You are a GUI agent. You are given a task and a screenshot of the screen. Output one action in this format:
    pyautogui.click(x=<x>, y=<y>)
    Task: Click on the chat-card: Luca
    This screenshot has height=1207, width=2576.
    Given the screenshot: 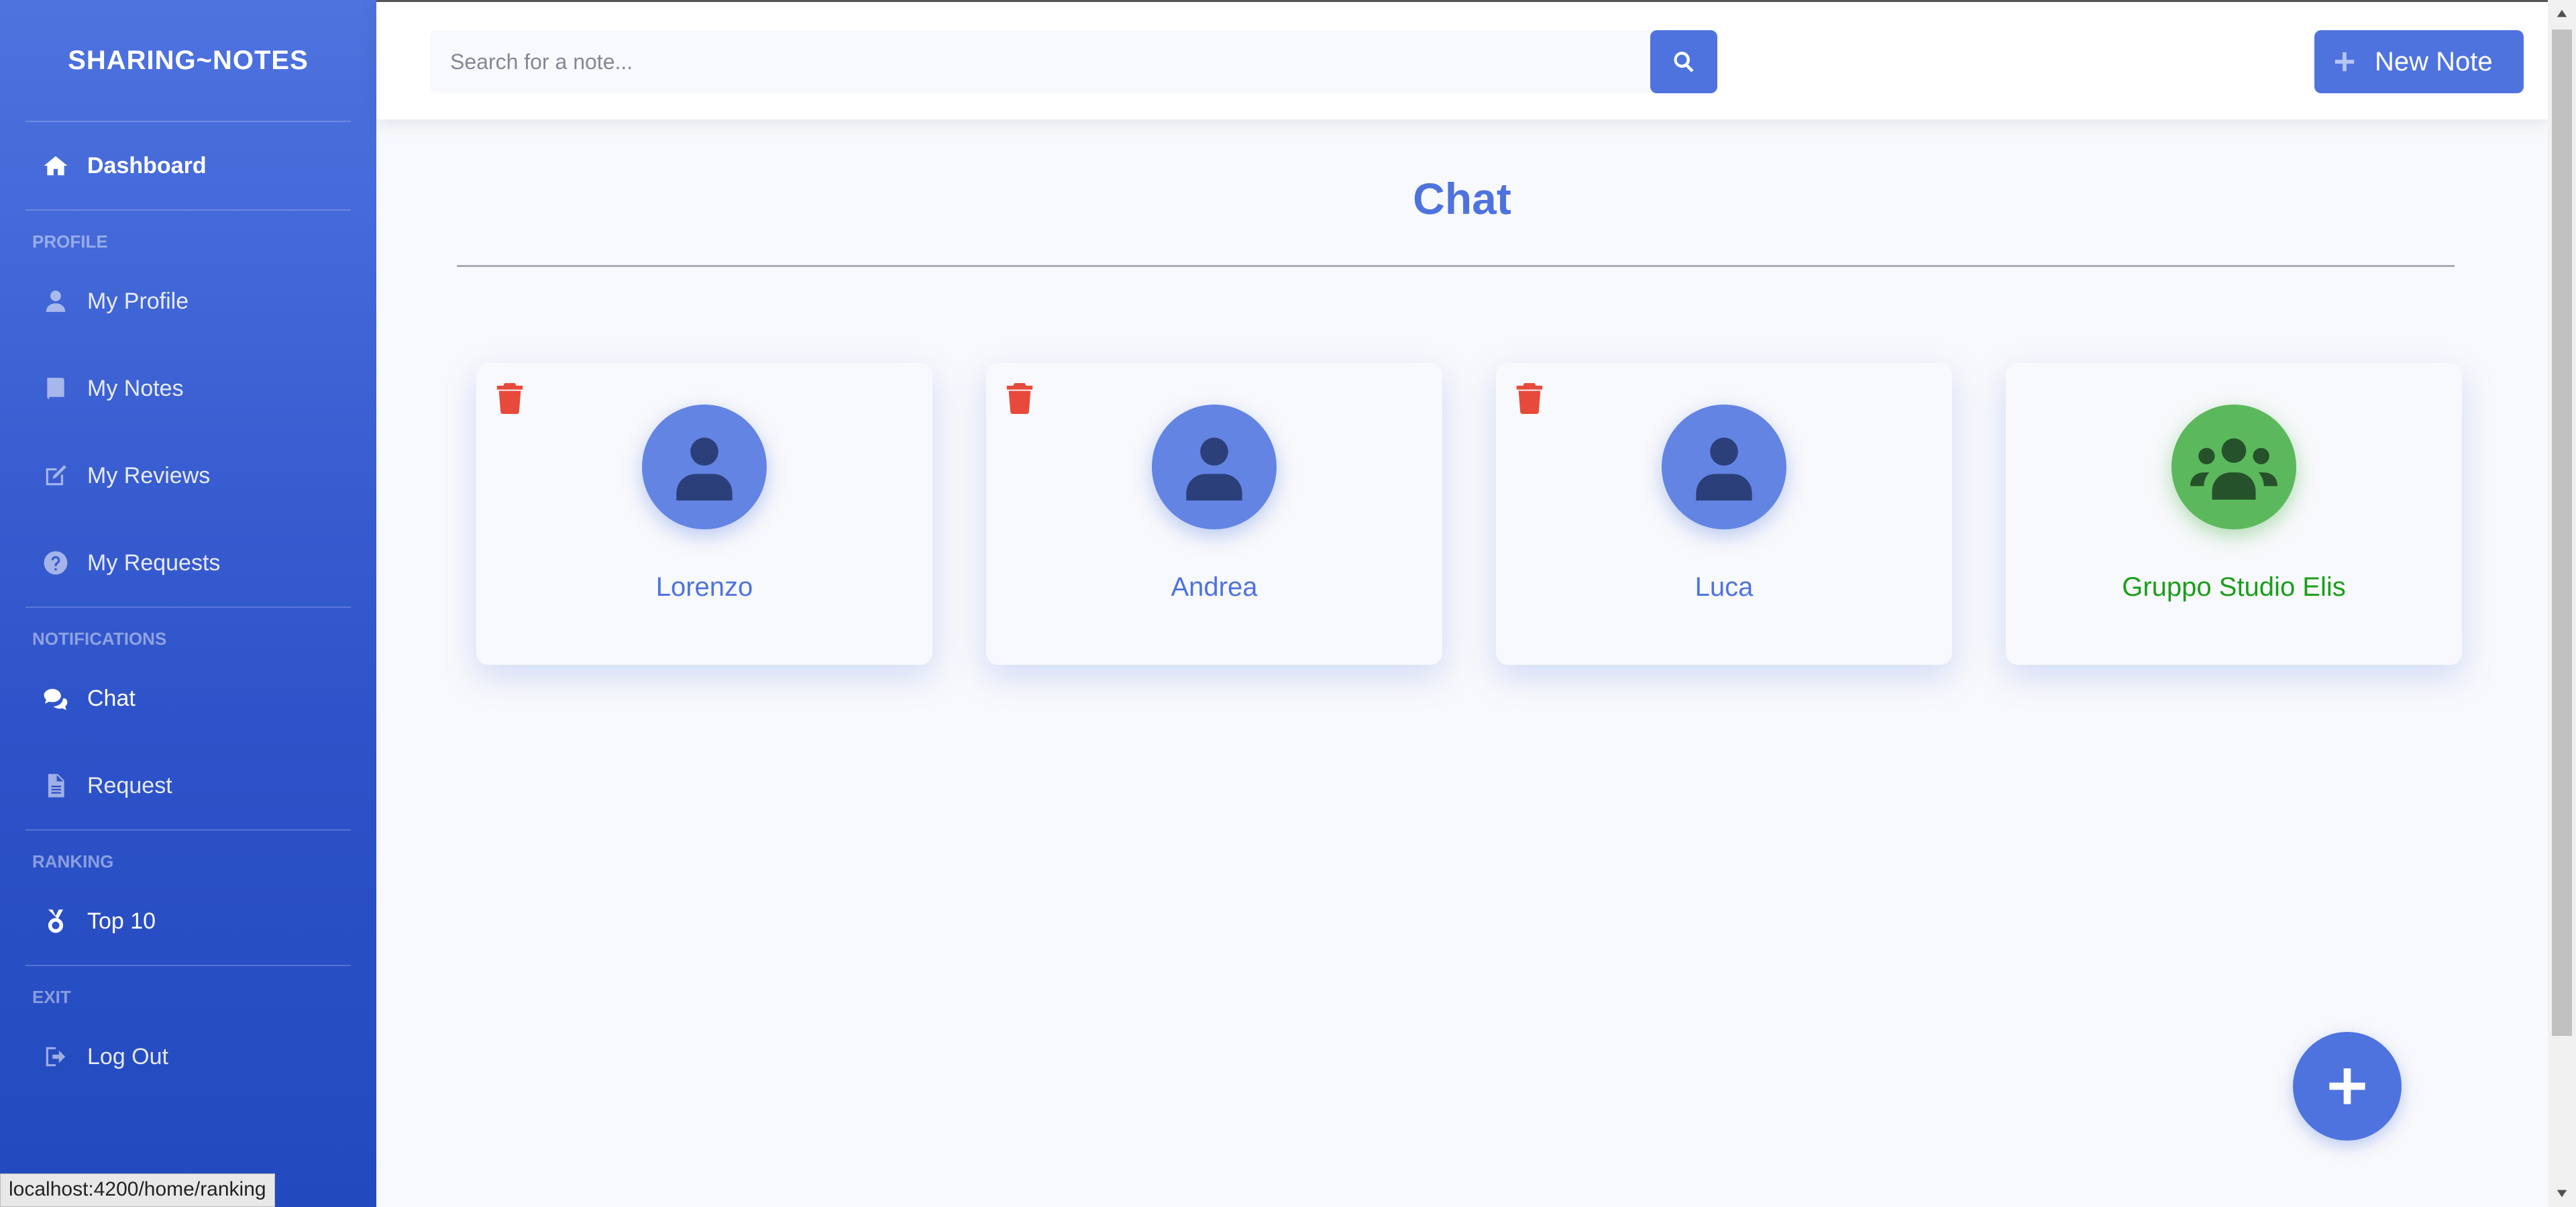 What is the action you would take?
    pyautogui.click(x=1724, y=514)
    